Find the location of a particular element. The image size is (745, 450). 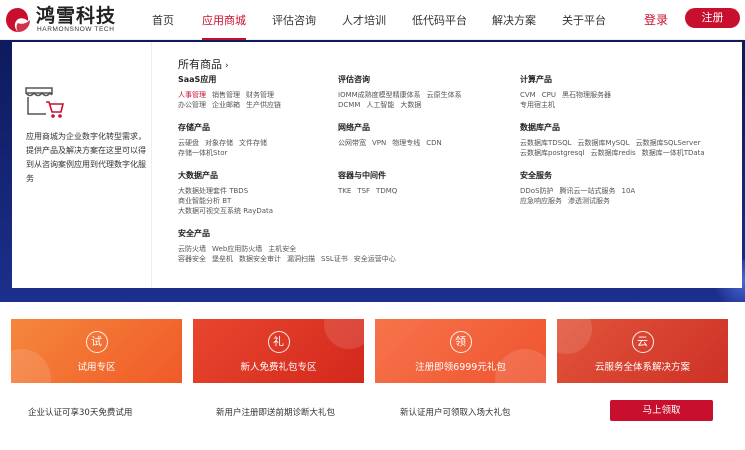

nav-app-store: 应用商城 is located at coordinates (224, 20).